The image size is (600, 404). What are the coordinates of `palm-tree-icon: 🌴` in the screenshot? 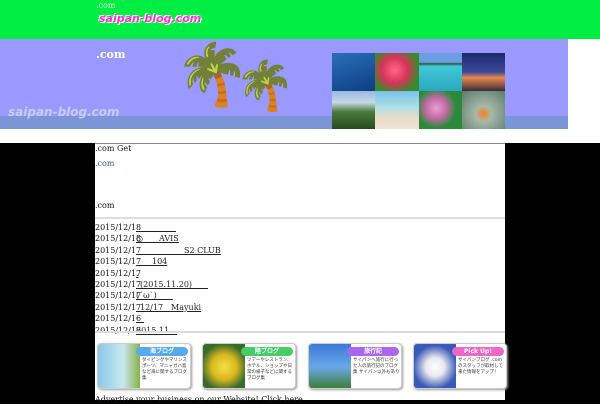 It's located at (265, 86).